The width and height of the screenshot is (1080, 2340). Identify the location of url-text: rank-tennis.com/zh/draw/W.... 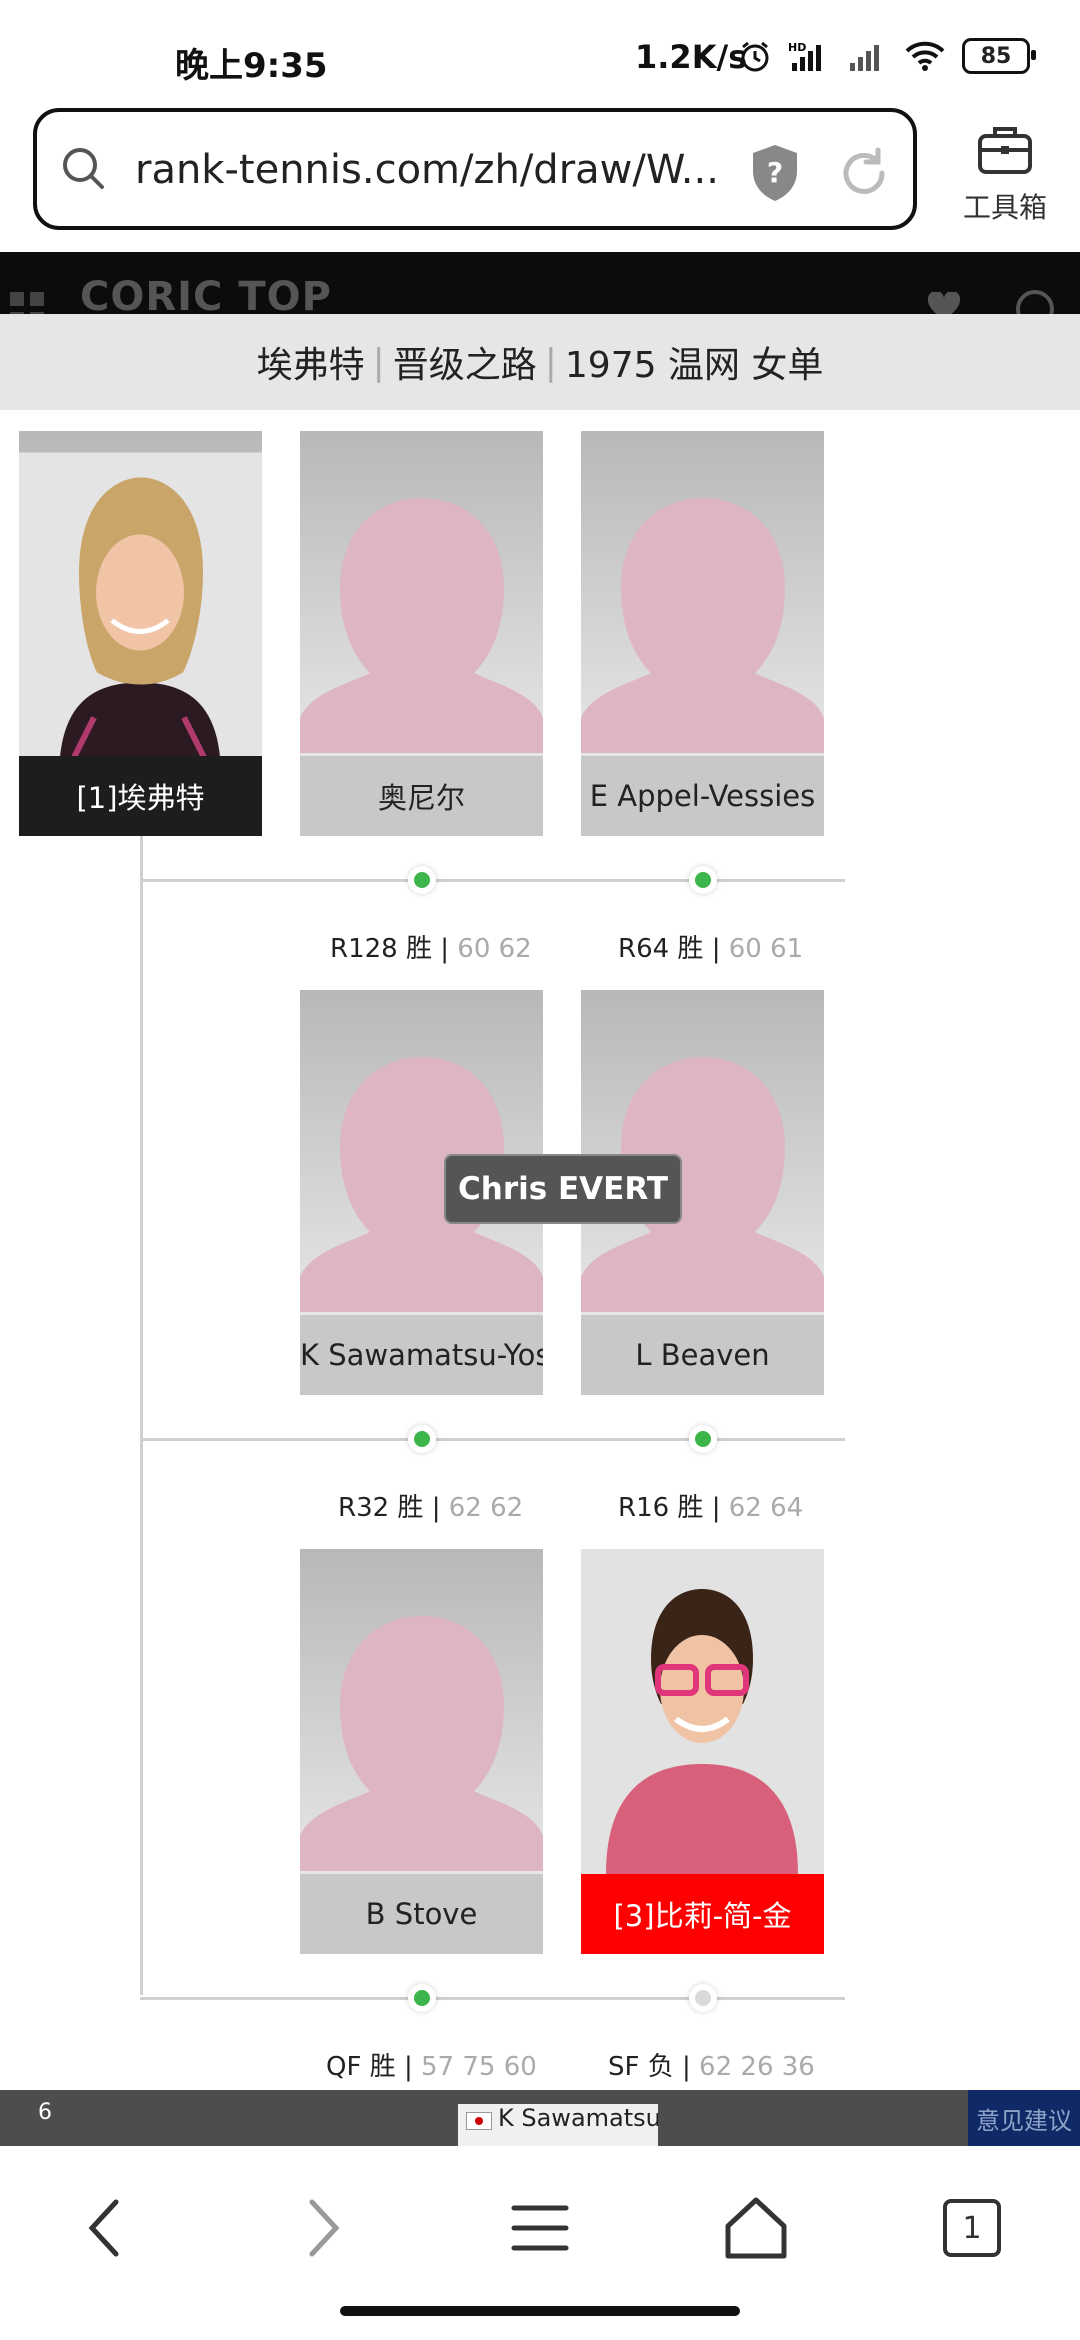
(427, 170).